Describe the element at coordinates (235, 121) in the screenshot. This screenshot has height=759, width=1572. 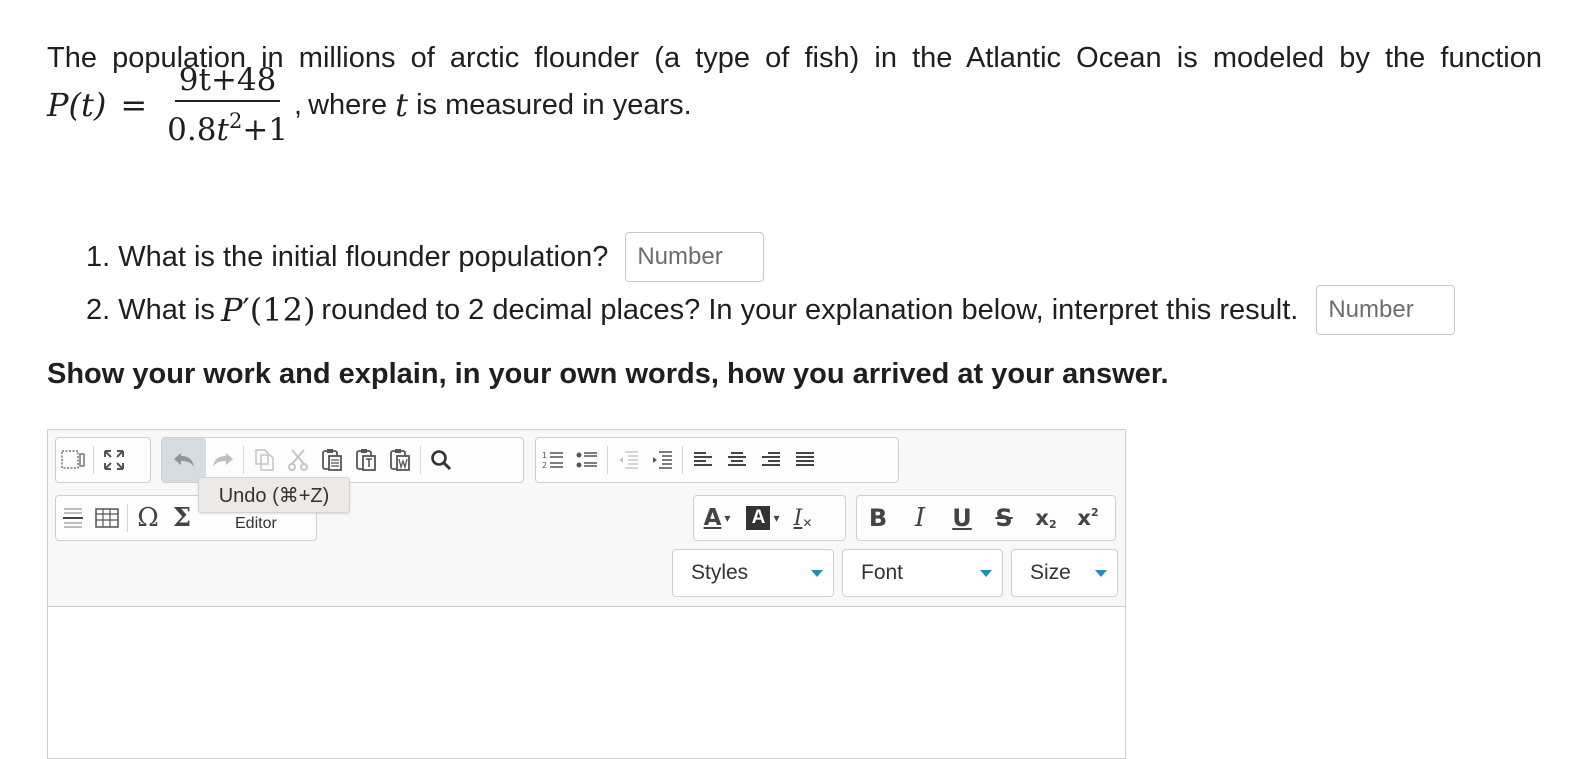
I see `denominator-exponent: 2` at that location.